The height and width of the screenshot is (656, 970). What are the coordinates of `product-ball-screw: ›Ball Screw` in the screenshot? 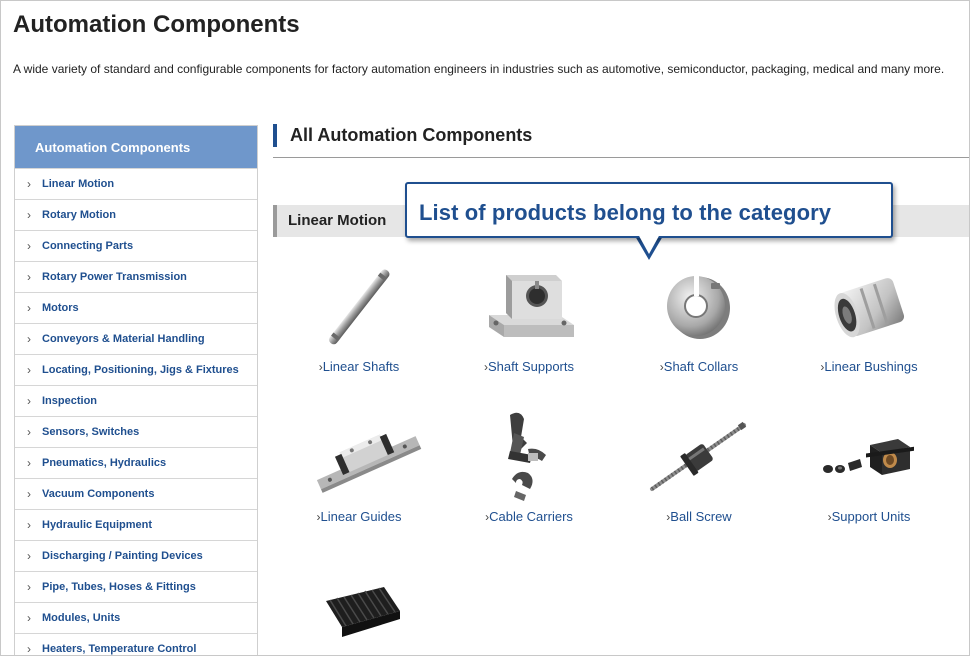 It's located at (699, 473).